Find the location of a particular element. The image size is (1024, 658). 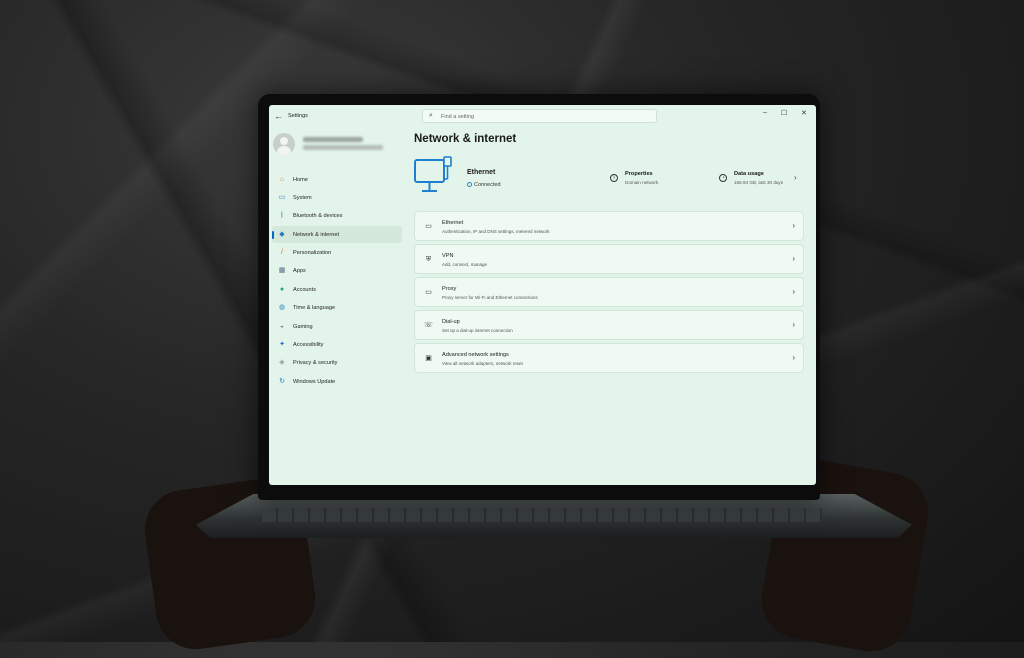

sidebar-item-label: Privacy & security is located at coordinates (315, 363).